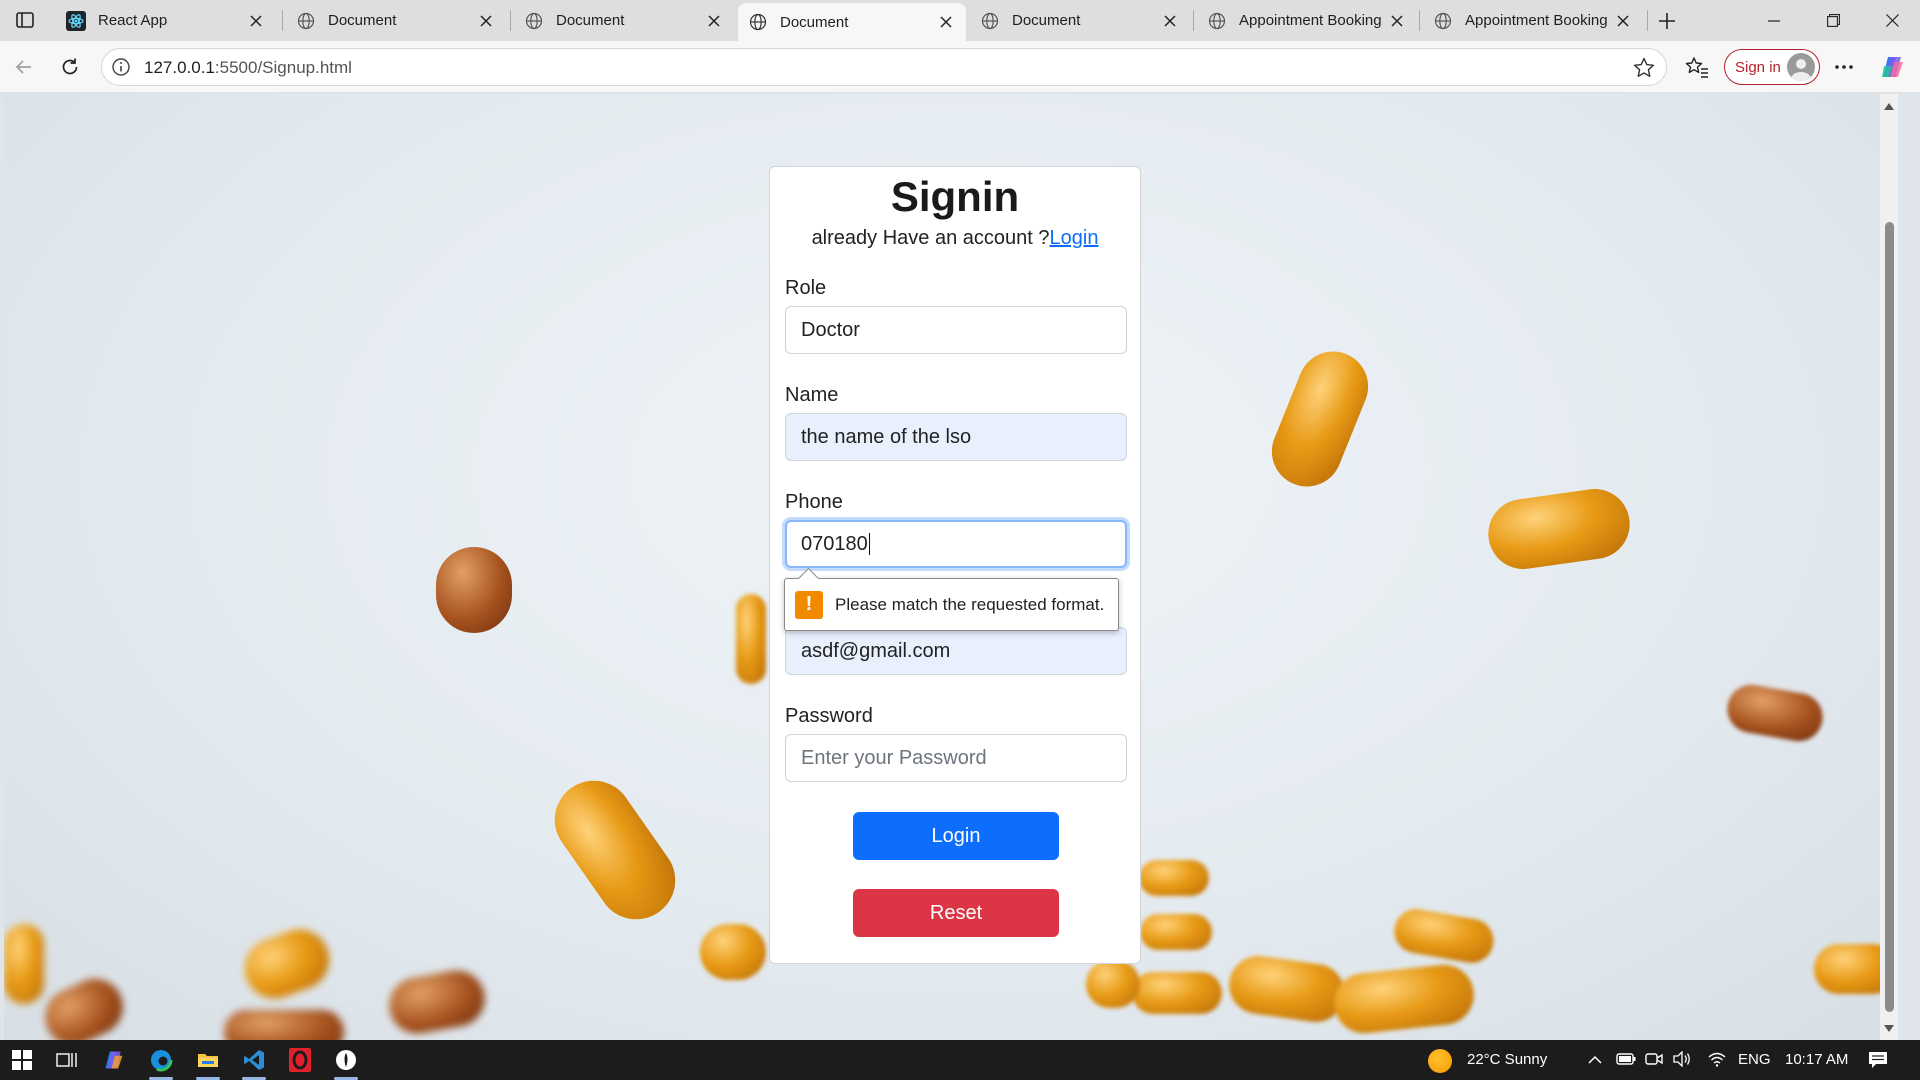 The image size is (1920, 1080). I want to click on weather-sun-icon, so click(1440, 1061).